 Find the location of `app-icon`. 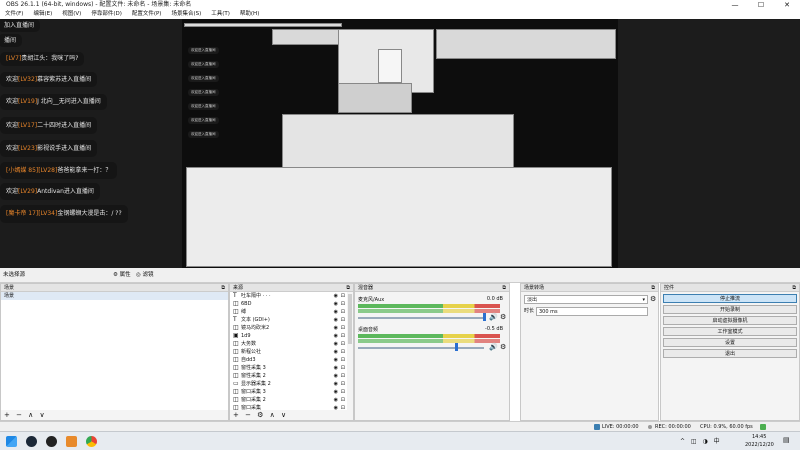

app-icon is located at coordinates (71, 441).